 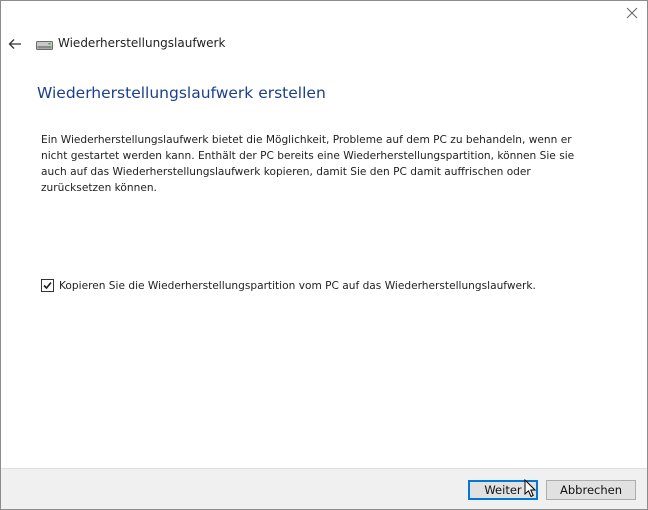 I want to click on button-bar: Weiter Abbrechen, so click(x=324, y=488).